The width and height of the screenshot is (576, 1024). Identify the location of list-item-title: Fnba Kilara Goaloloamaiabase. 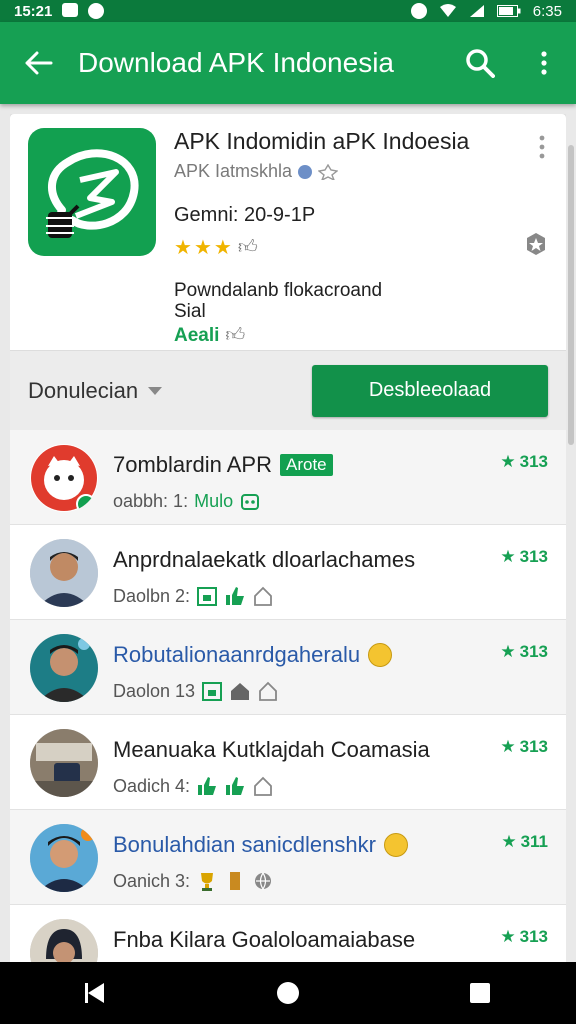
(264, 940).